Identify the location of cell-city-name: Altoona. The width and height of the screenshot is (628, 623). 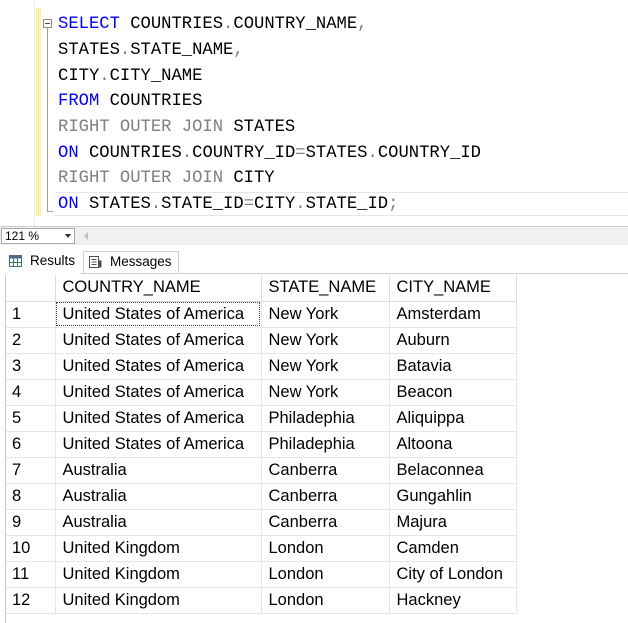
(453, 444).